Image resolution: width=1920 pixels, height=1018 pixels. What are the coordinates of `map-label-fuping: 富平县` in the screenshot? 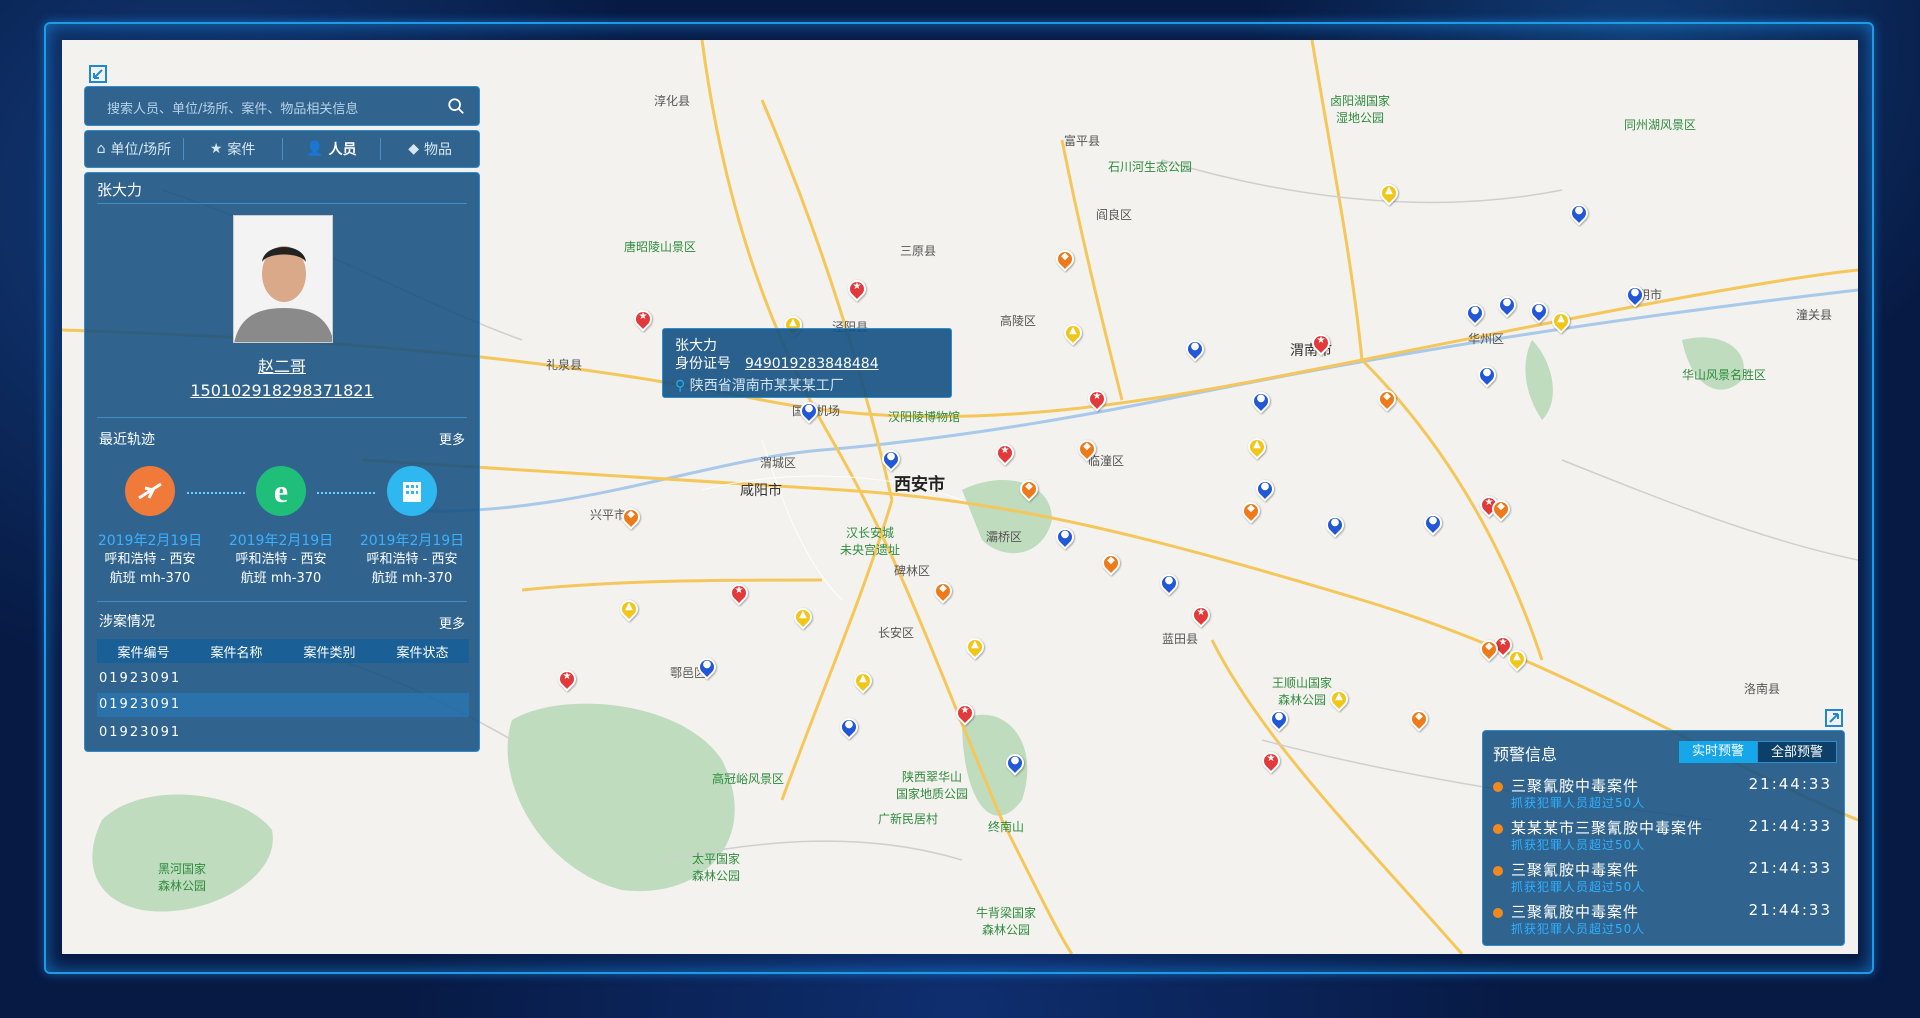 It's located at (1082, 141).